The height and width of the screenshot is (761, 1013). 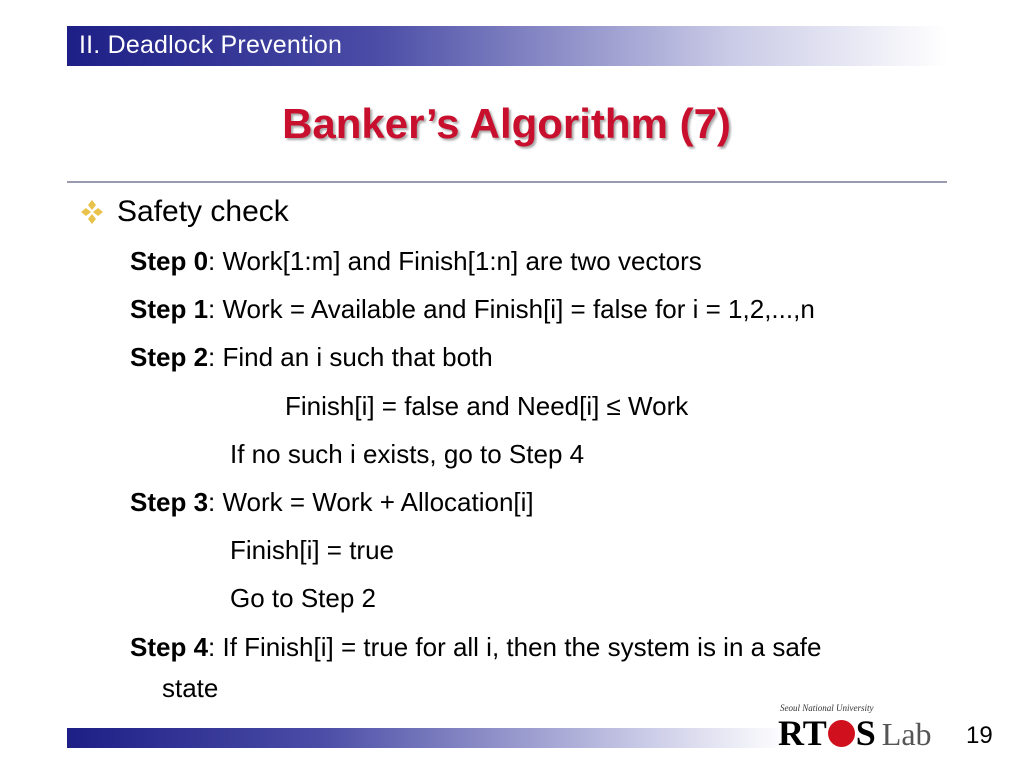 I want to click on bullet-safety-check: Safety check, so click(x=203, y=211).